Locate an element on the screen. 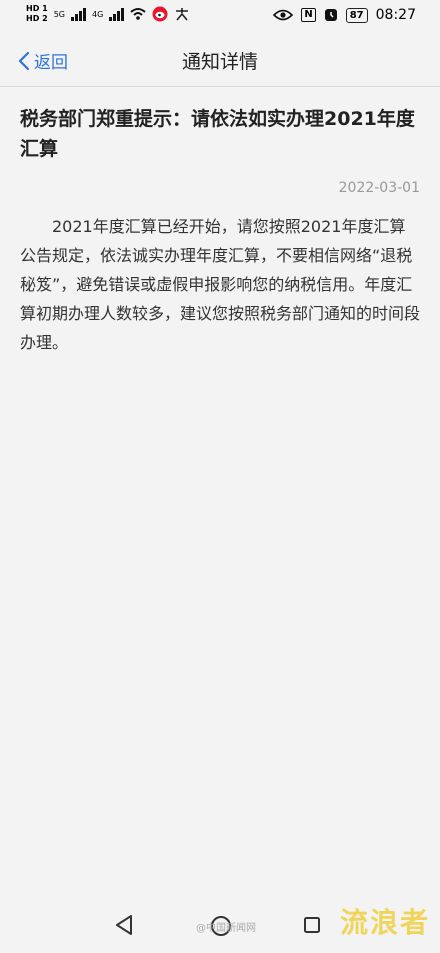 The height and width of the screenshot is (953, 440). notice-date: 2022-03-01 is located at coordinates (379, 188).